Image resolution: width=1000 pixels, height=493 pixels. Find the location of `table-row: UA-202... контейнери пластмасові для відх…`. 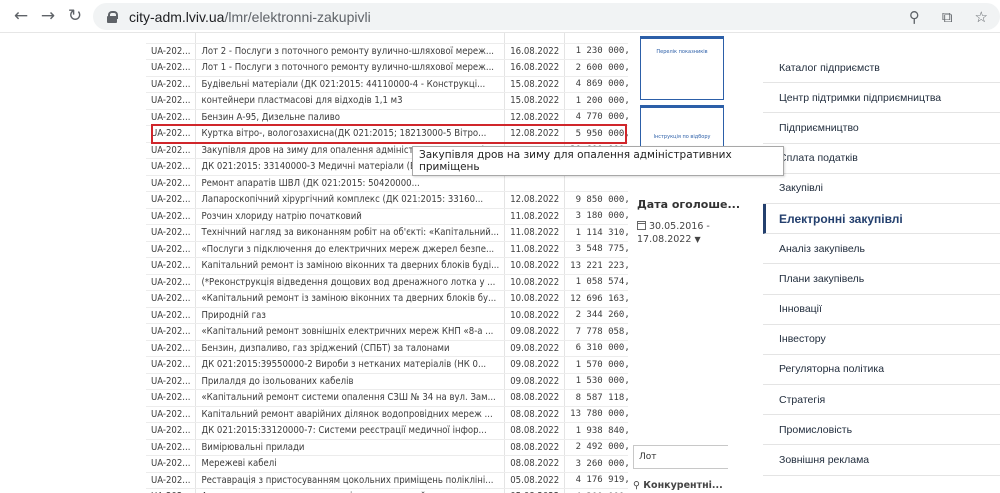

table-row: UA-202... контейнери пластмасові для відх… is located at coordinates (387, 101).